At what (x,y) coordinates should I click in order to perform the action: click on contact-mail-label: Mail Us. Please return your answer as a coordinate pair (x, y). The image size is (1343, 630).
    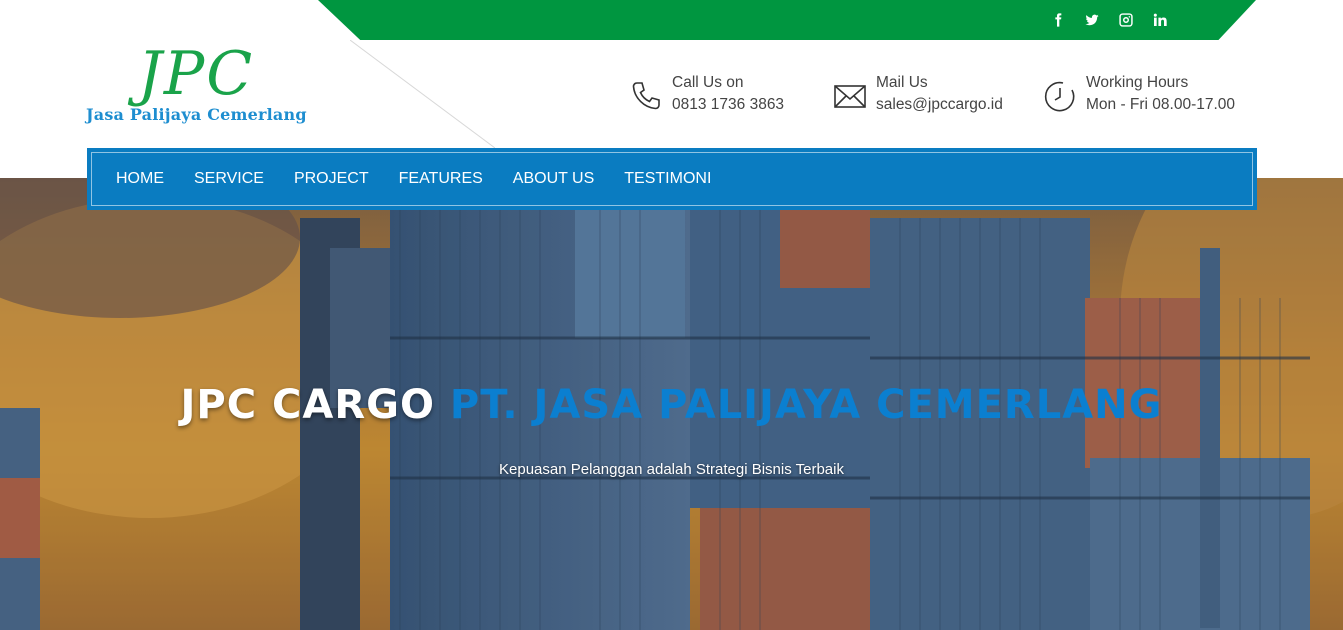
    Looking at the image, I should click on (902, 82).